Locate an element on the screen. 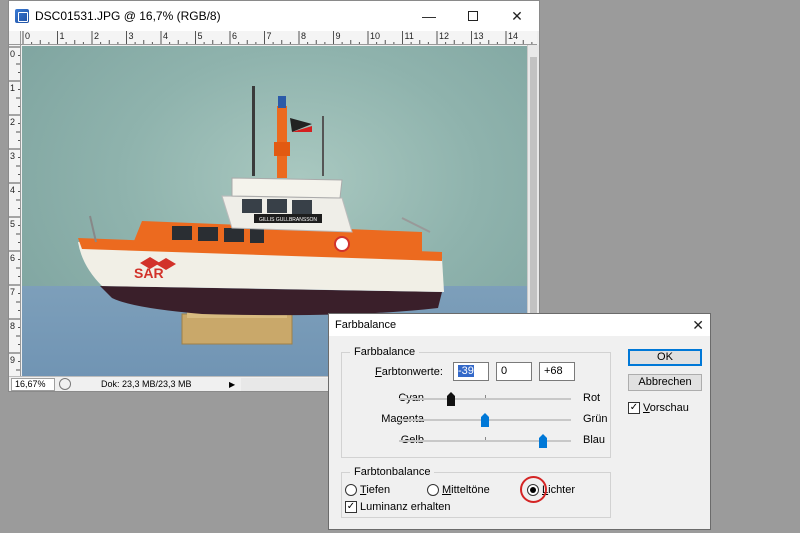 The image size is (800, 533). ruler-top-label: 3 is located at coordinates (131, 36).